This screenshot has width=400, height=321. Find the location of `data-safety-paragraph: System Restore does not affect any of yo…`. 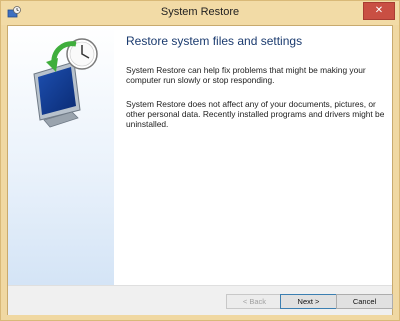

data-safety-paragraph: System Restore does not affect any of yo… is located at coordinates (255, 114).